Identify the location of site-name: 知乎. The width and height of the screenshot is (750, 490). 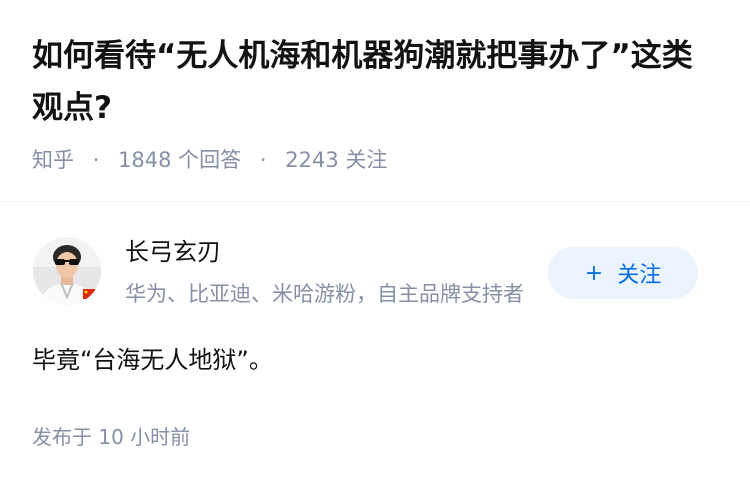
(53, 160).